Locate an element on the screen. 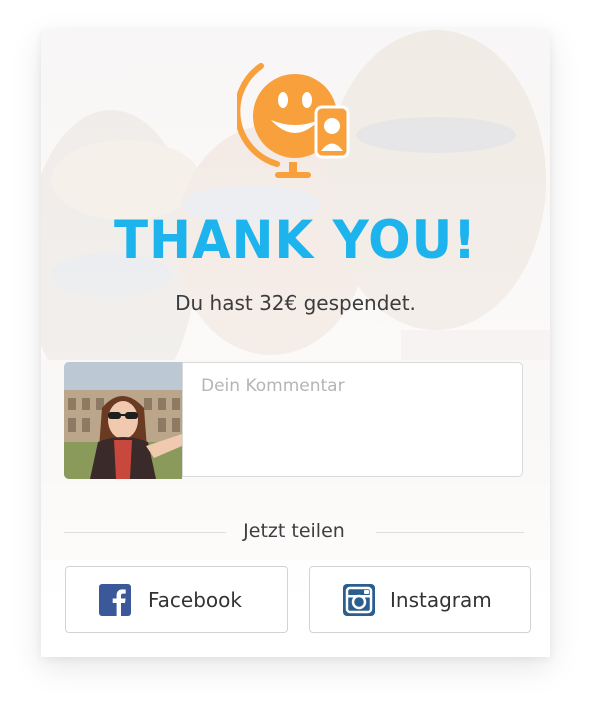  share-label: Jetzt teilen is located at coordinates (294, 531).